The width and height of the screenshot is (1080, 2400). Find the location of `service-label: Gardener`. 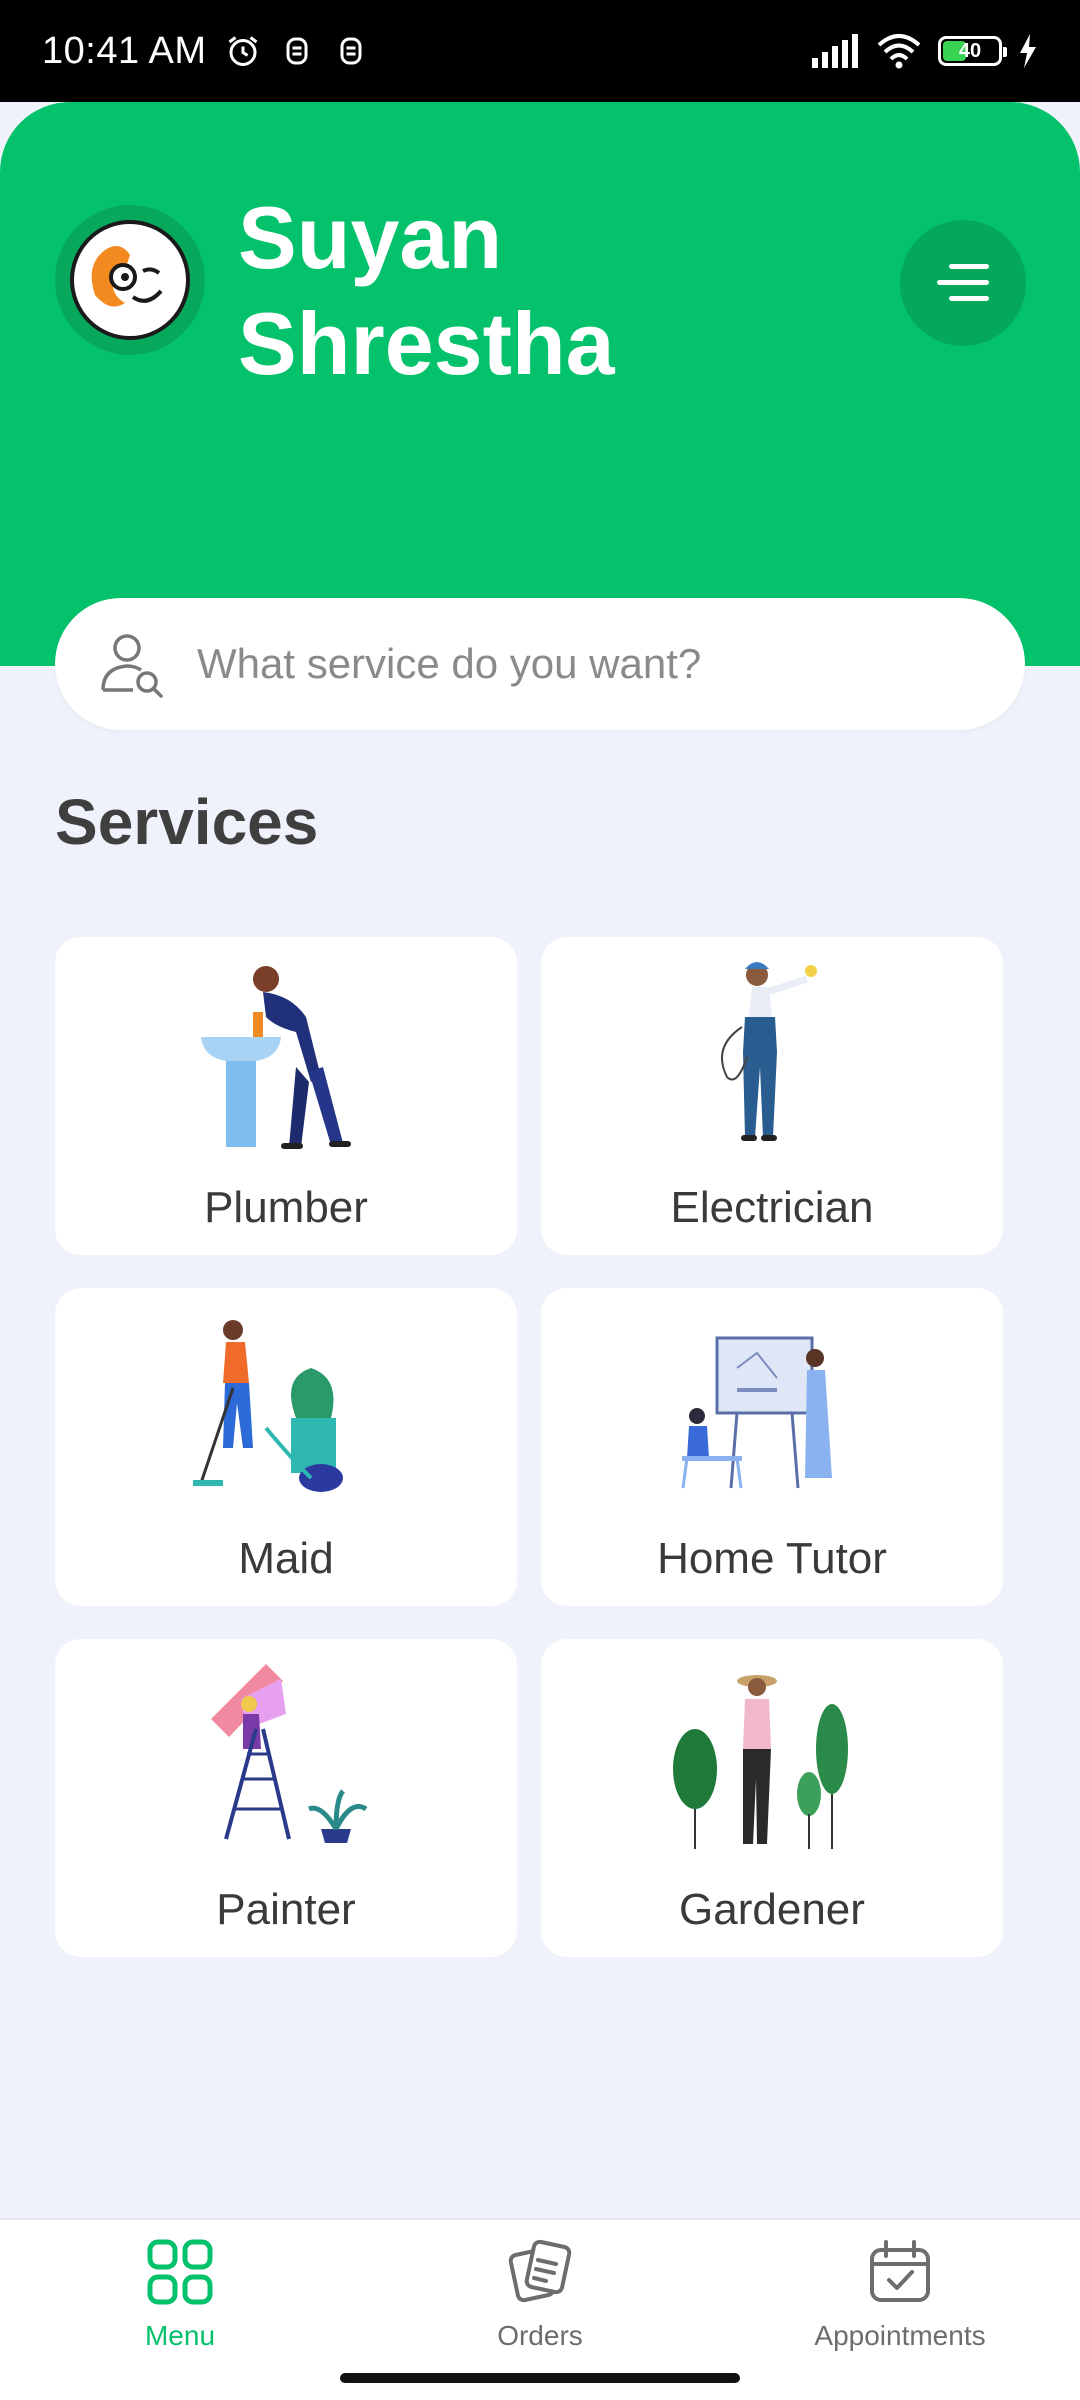

service-label: Gardener is located at coordinates (772, 1909).